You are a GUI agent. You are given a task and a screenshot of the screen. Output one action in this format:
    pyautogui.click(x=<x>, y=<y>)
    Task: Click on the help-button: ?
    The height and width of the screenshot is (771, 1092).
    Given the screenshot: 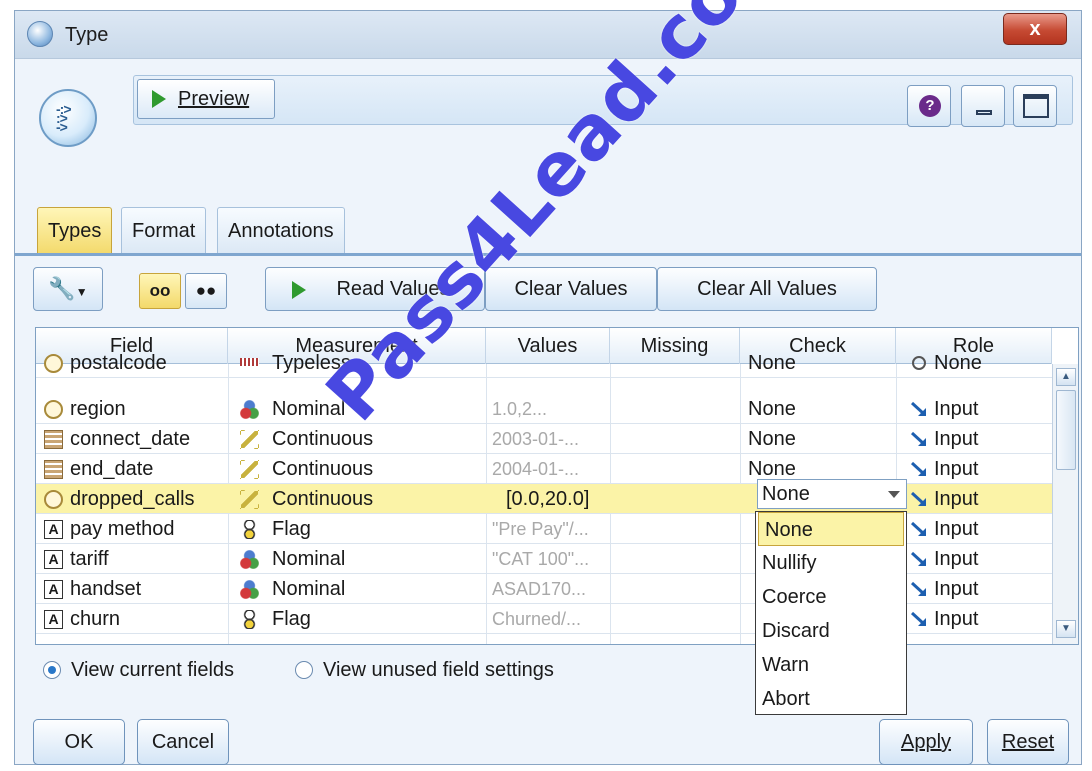 What is the action you would take?
    pyautogui.click(x=929, y=106)
    